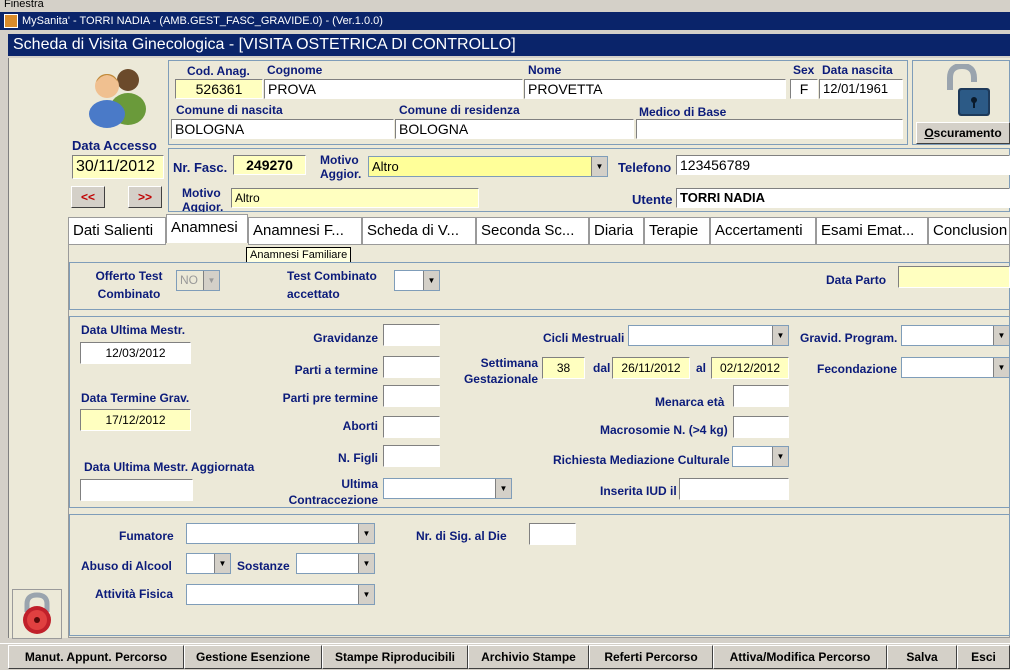 The image size is (1010, 670). I want to click on iud-field, so click(734, 489).